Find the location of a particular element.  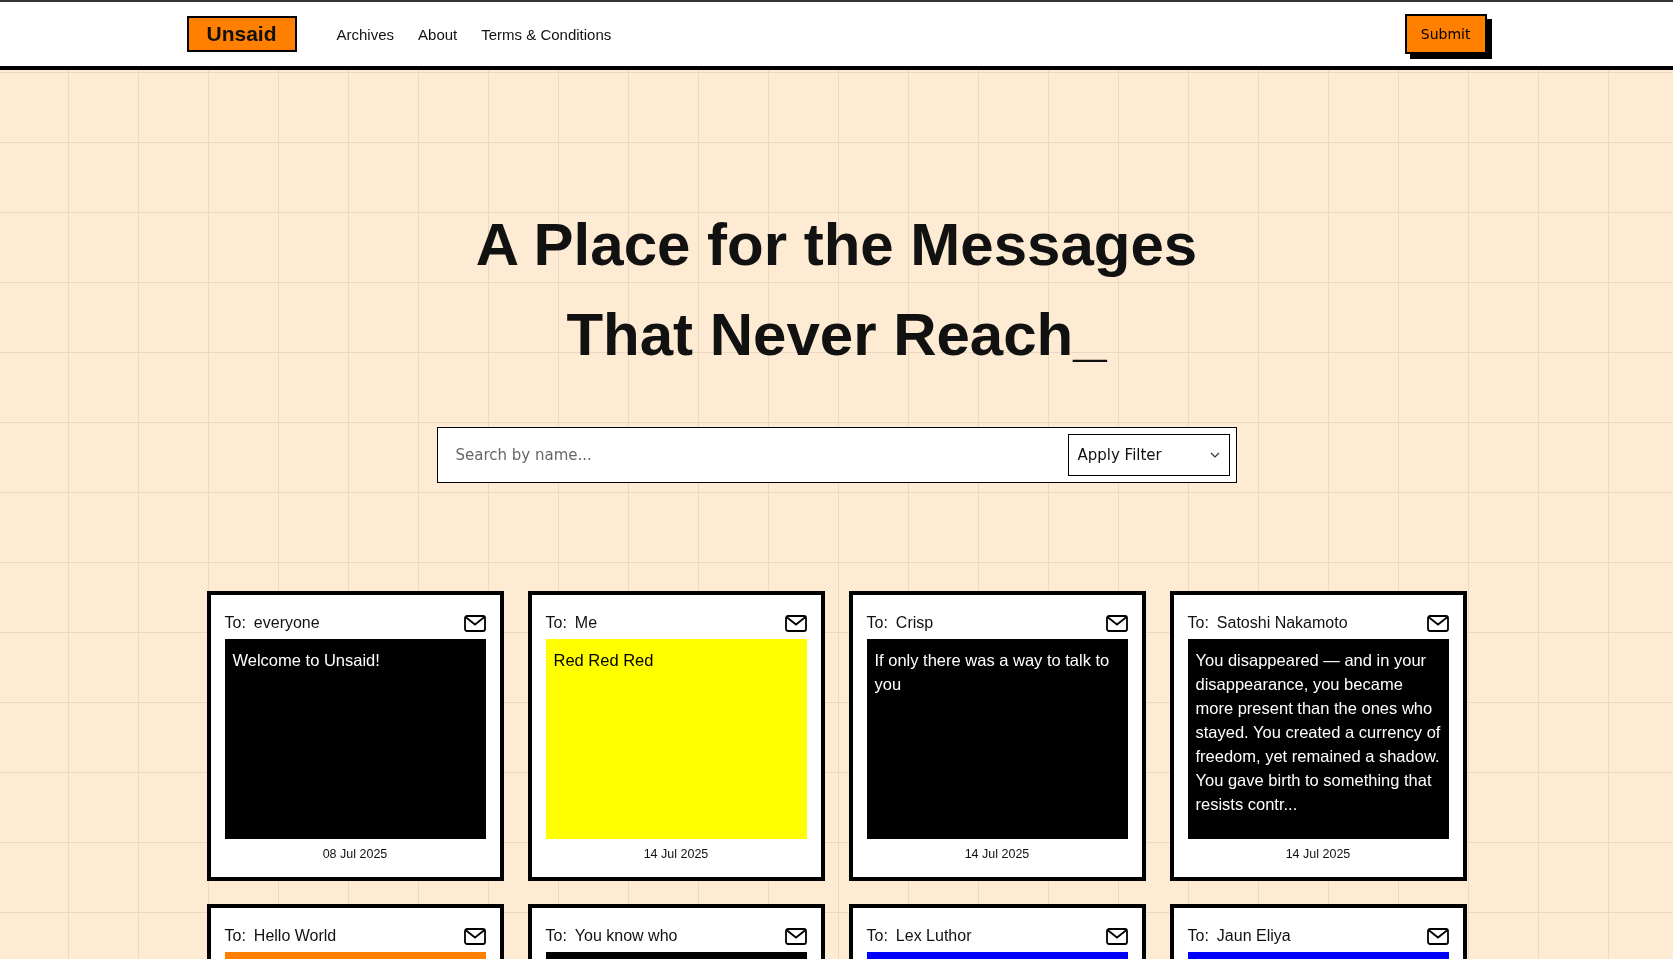

message-card: To: Crisp If only there was a way to talk to you 14 Jul 2025 is located at coordinates (997, 736).